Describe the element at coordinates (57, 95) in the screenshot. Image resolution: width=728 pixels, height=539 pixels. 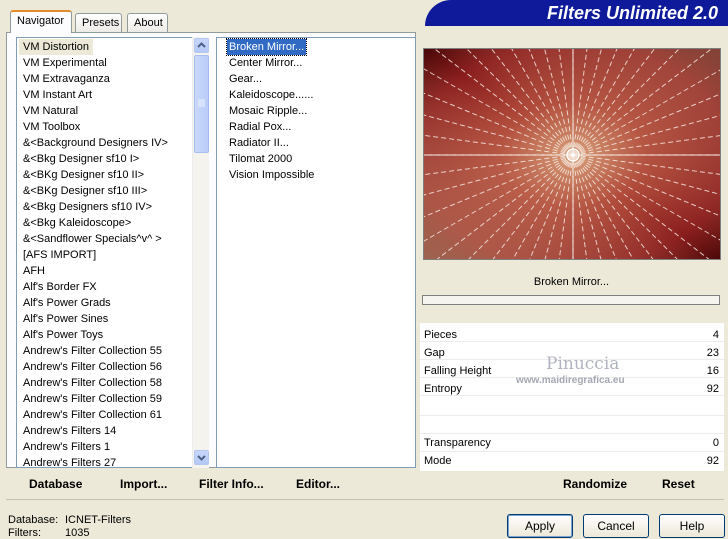
I see `category-item: VM Instant Art` at that location.